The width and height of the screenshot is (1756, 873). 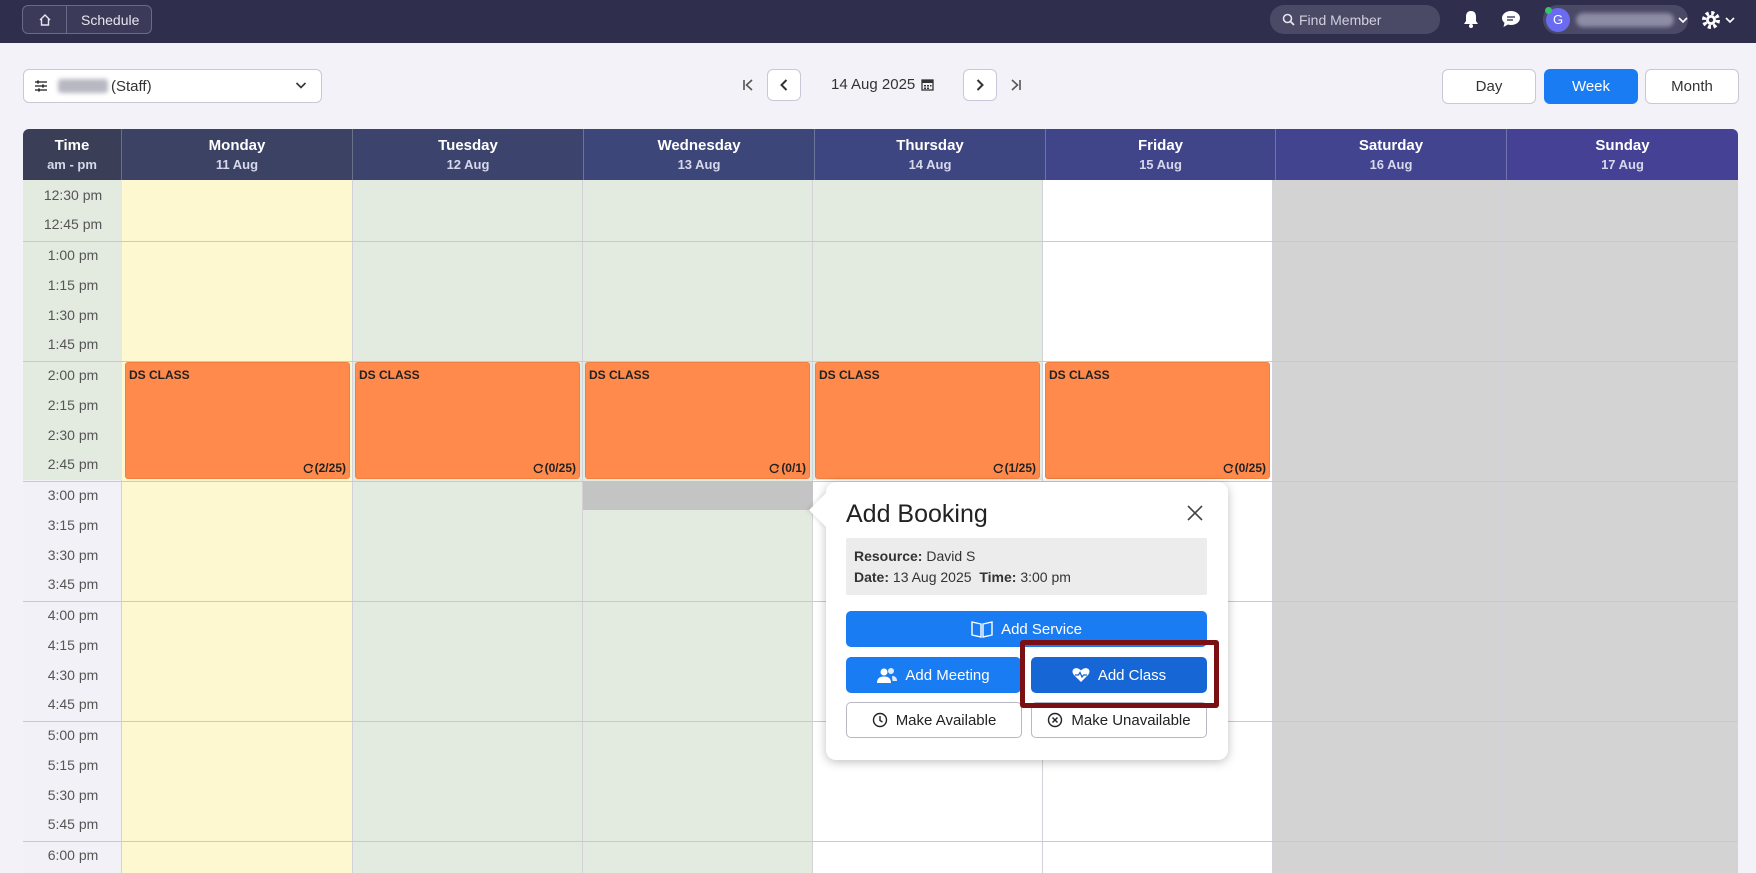 What do you see at coordinates (951, 556) in the screenshot?
I see `resource-value: David S` at bounding box center [951, 556].